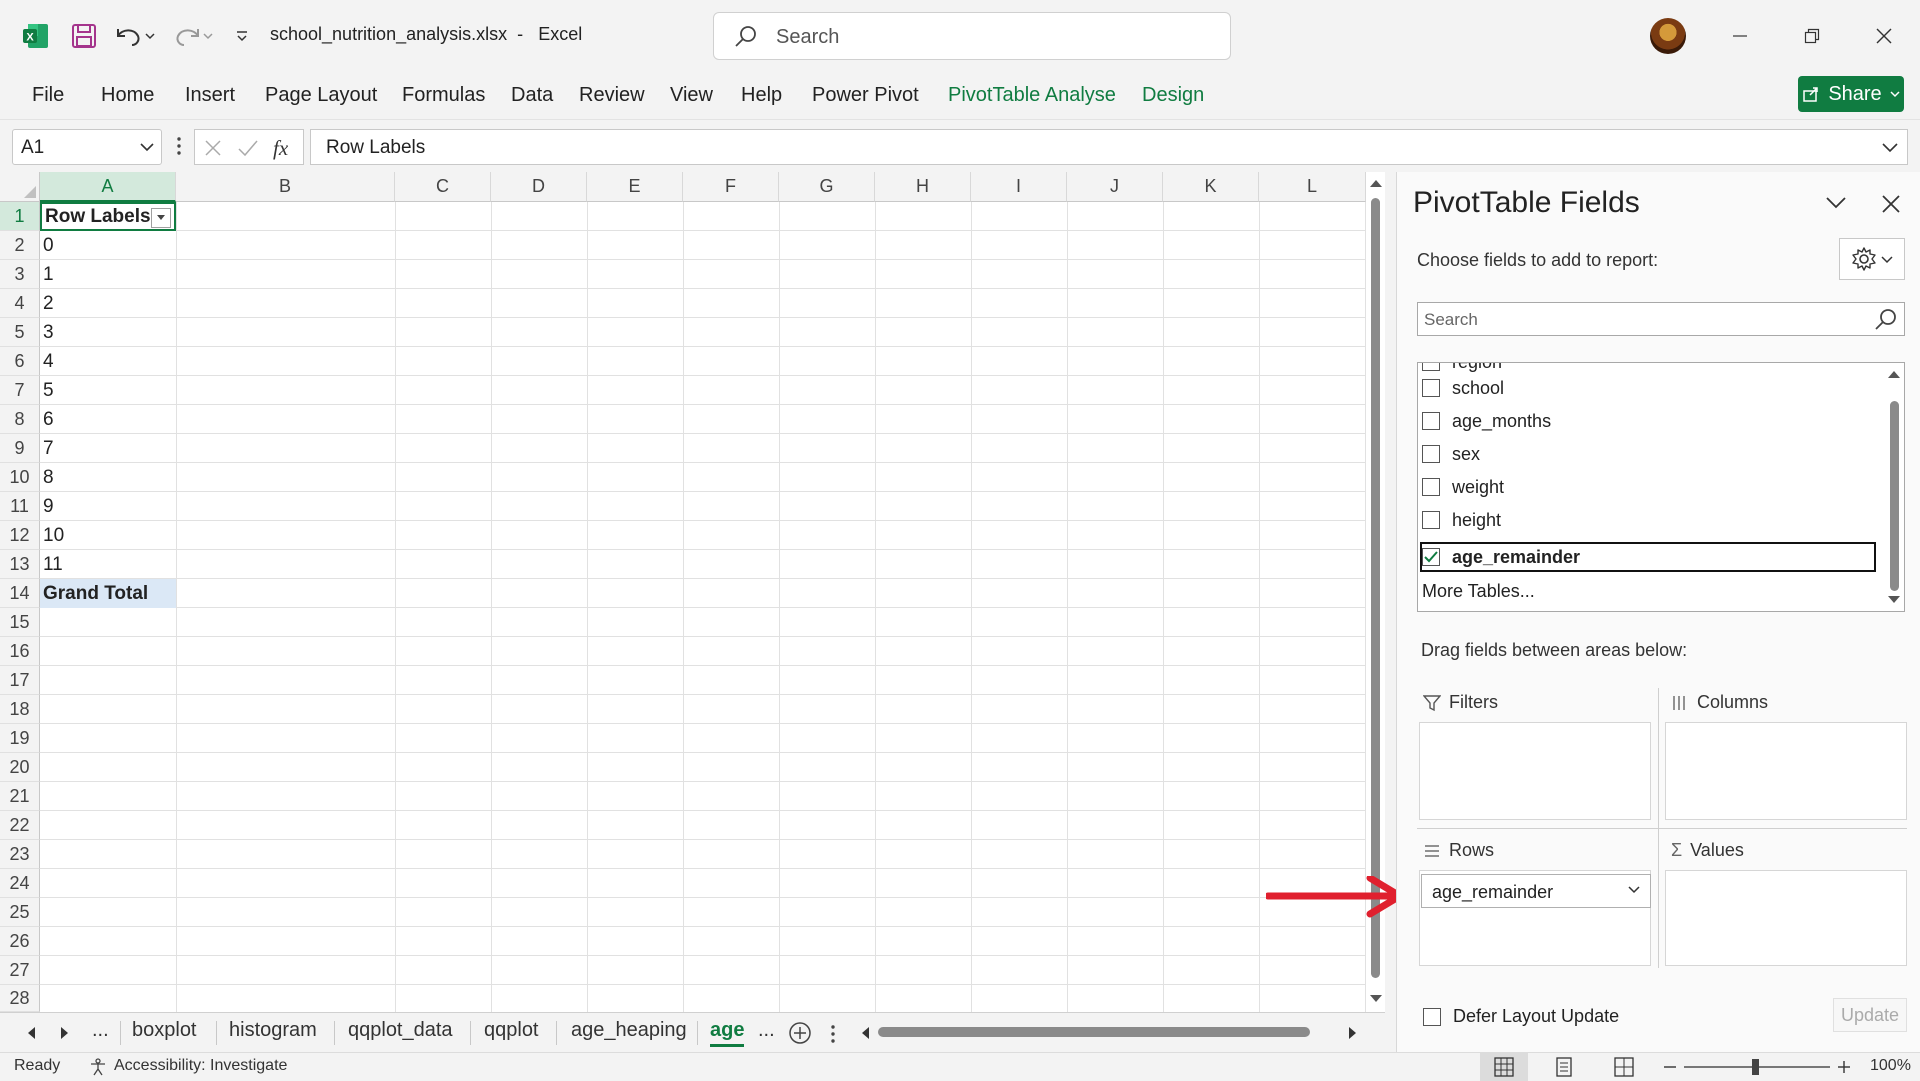 The height and width of the screenshot is (1081, 1920). Describe the element at coordinates (1755, 1067) in the screenshot. I see `zoom-slider-thumb` at that location.